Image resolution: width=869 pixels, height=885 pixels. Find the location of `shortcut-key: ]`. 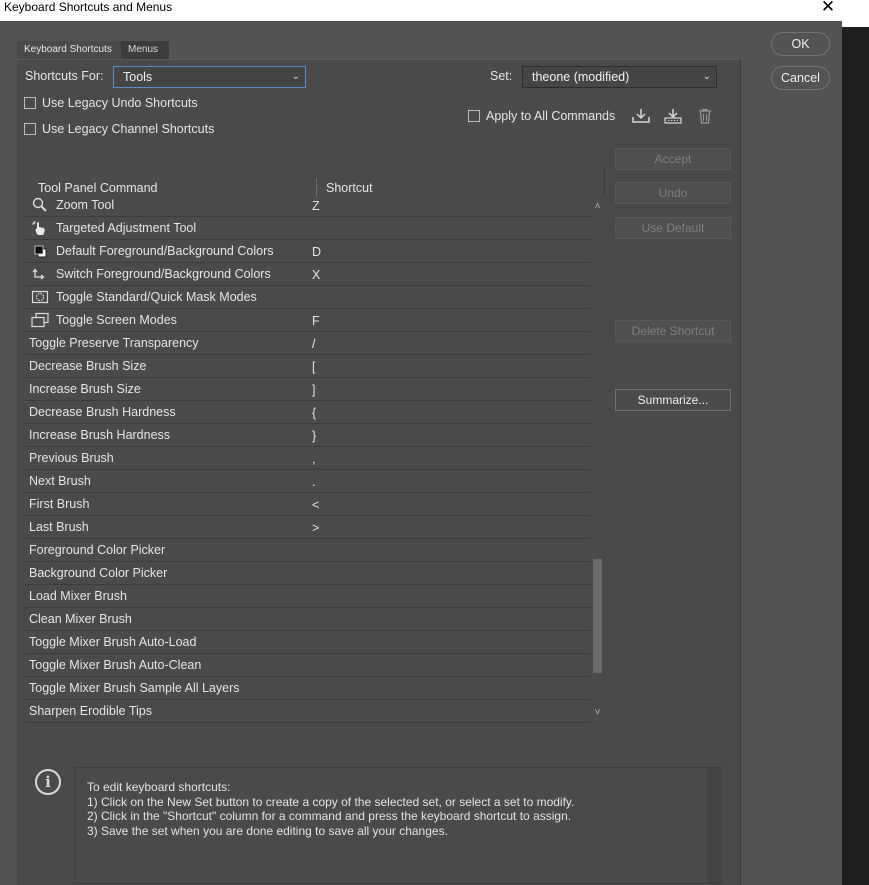

shortcut-key: ] is located at coordinates (313, 390).